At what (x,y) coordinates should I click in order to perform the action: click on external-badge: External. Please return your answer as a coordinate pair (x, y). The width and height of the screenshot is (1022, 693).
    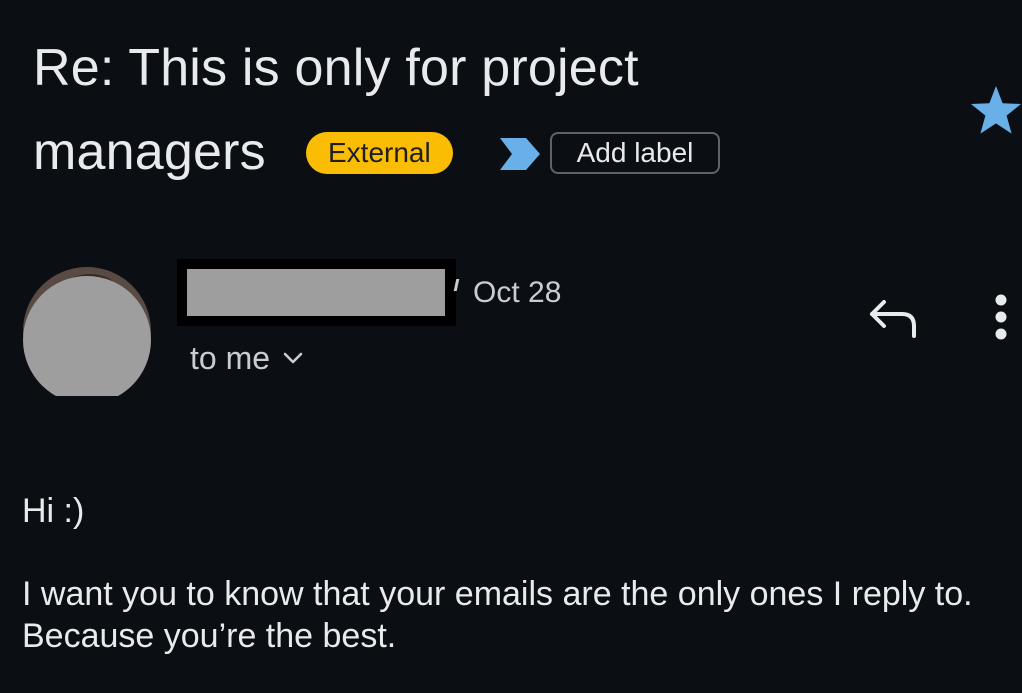
    Looking at the image, I should click on (379, 153).